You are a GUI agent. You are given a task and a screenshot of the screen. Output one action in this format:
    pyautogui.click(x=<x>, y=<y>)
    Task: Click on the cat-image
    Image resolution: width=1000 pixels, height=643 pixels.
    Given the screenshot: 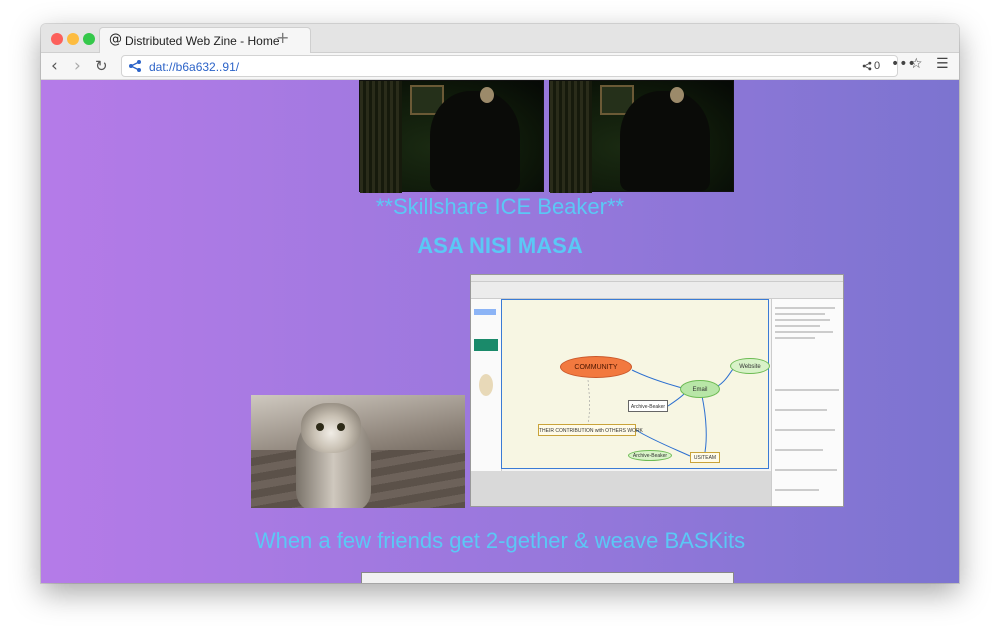 What is the action you would take?
    pyautogui.click(x=358, y=451)
    